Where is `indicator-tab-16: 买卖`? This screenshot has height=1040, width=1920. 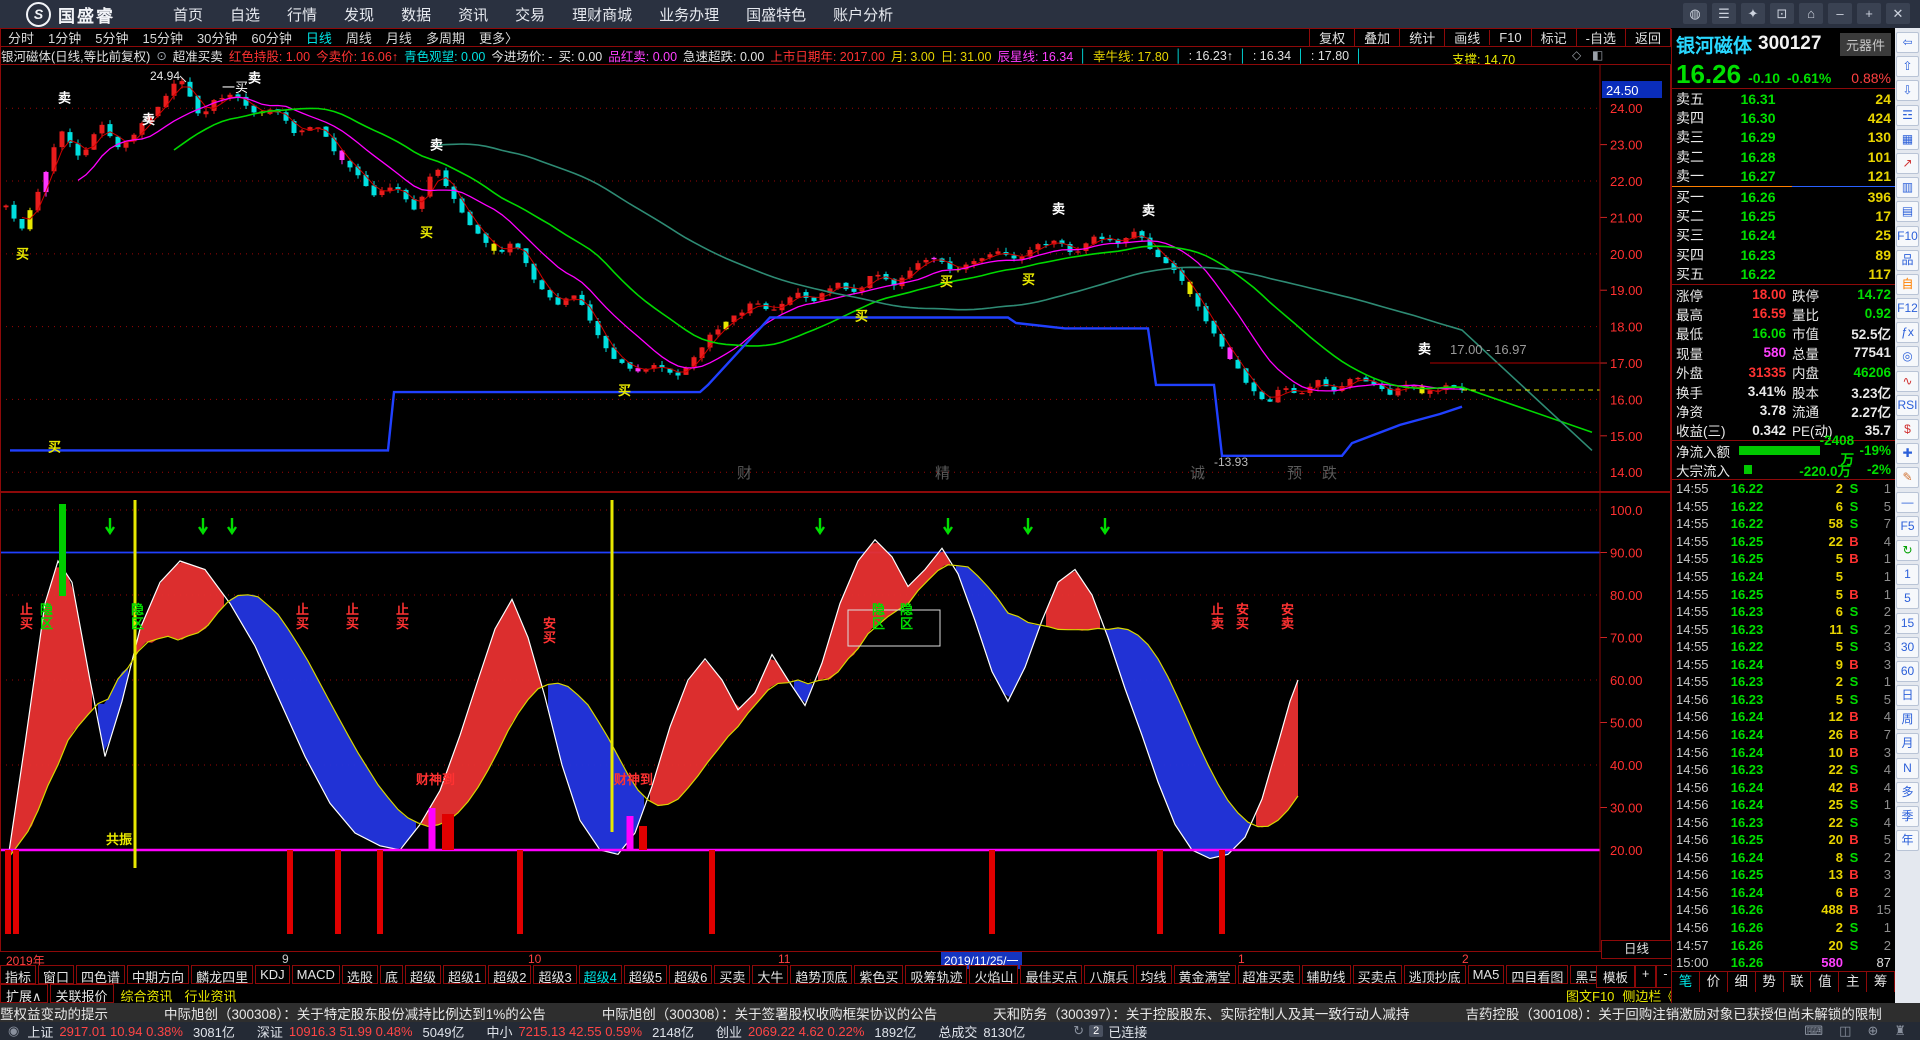
indicator-tab-16: 买卖 is located at coordinates (732, 974).